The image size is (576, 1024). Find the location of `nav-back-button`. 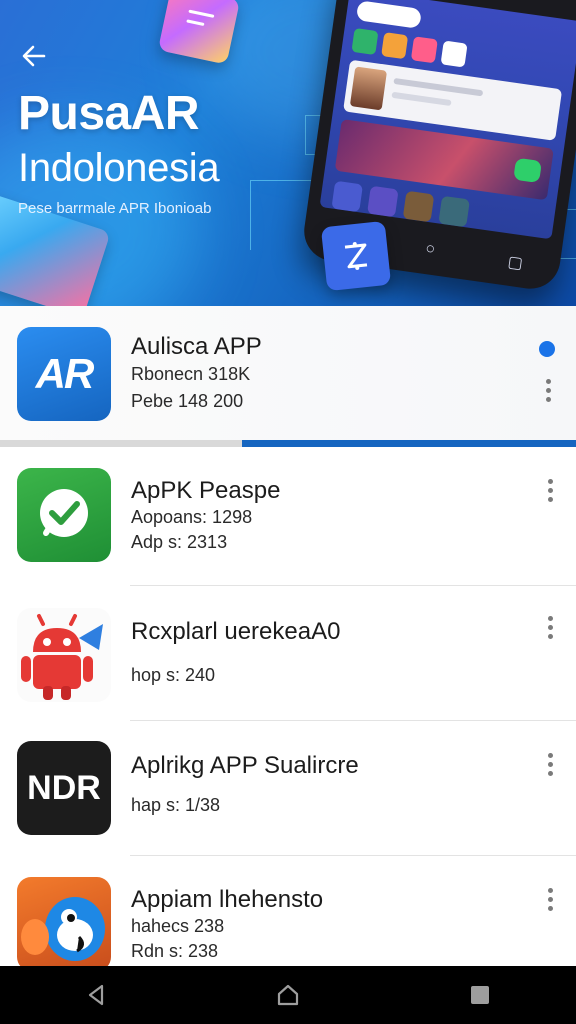

nav-back-button is located at coordinates (96, 995).